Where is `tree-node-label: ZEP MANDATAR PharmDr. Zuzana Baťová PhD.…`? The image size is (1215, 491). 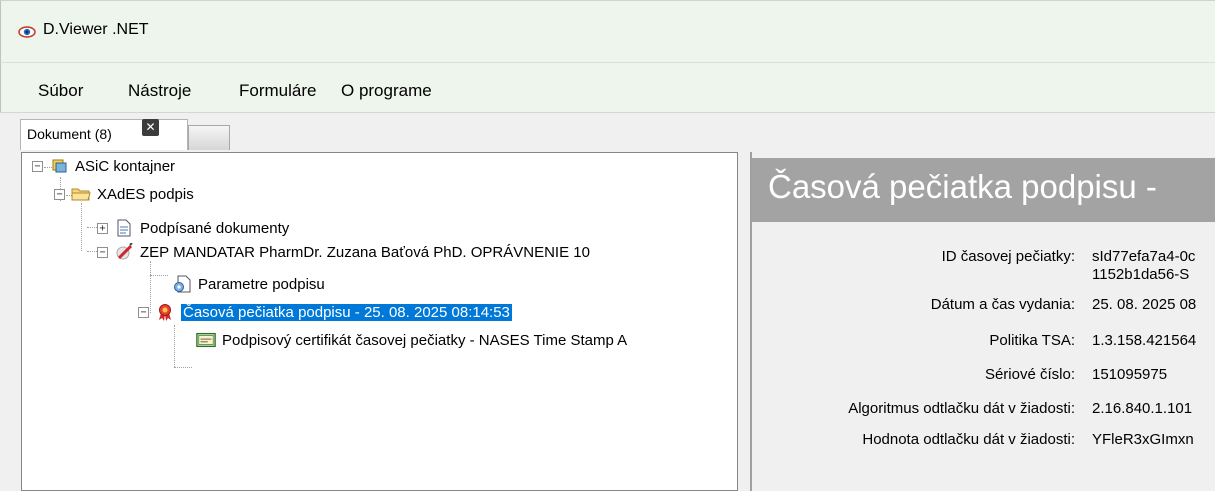
tree-node-label: ZEP MANDATAR PharmDr. Zuzana Baťová PhD.… is located at coordinates (365, 252).